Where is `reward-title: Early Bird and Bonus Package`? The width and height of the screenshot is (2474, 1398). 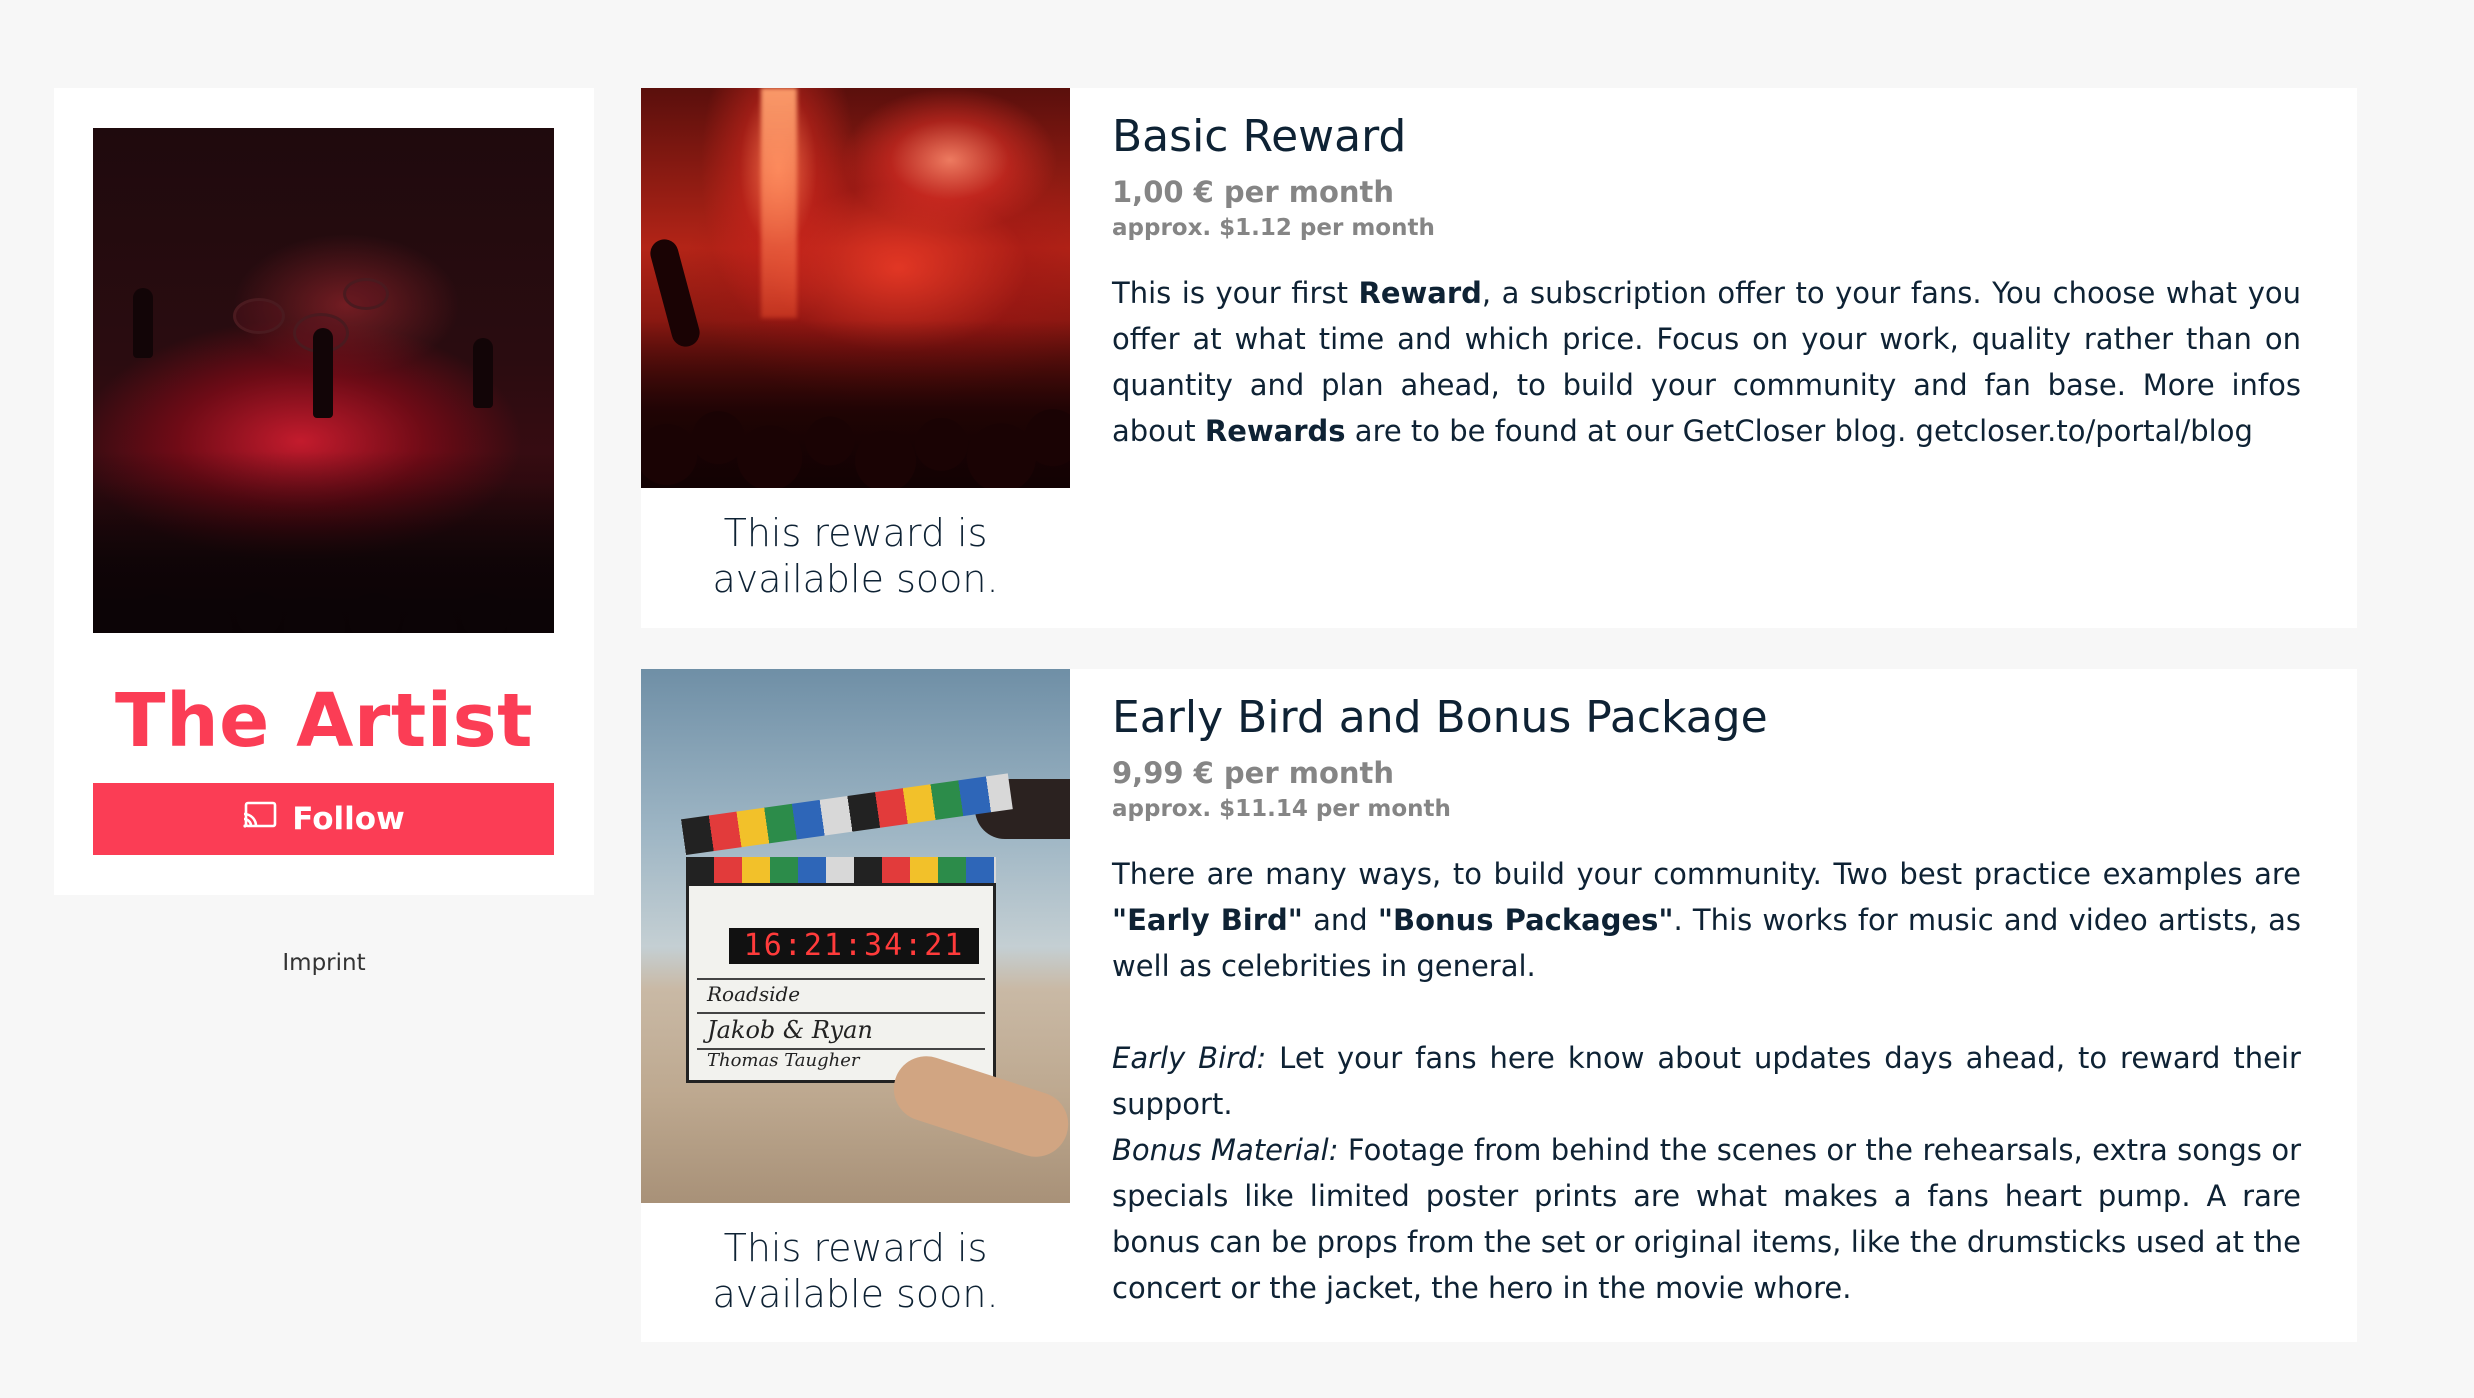 reward-title: Early Bird and Bonus Package is located at coordinates (1440, 717).